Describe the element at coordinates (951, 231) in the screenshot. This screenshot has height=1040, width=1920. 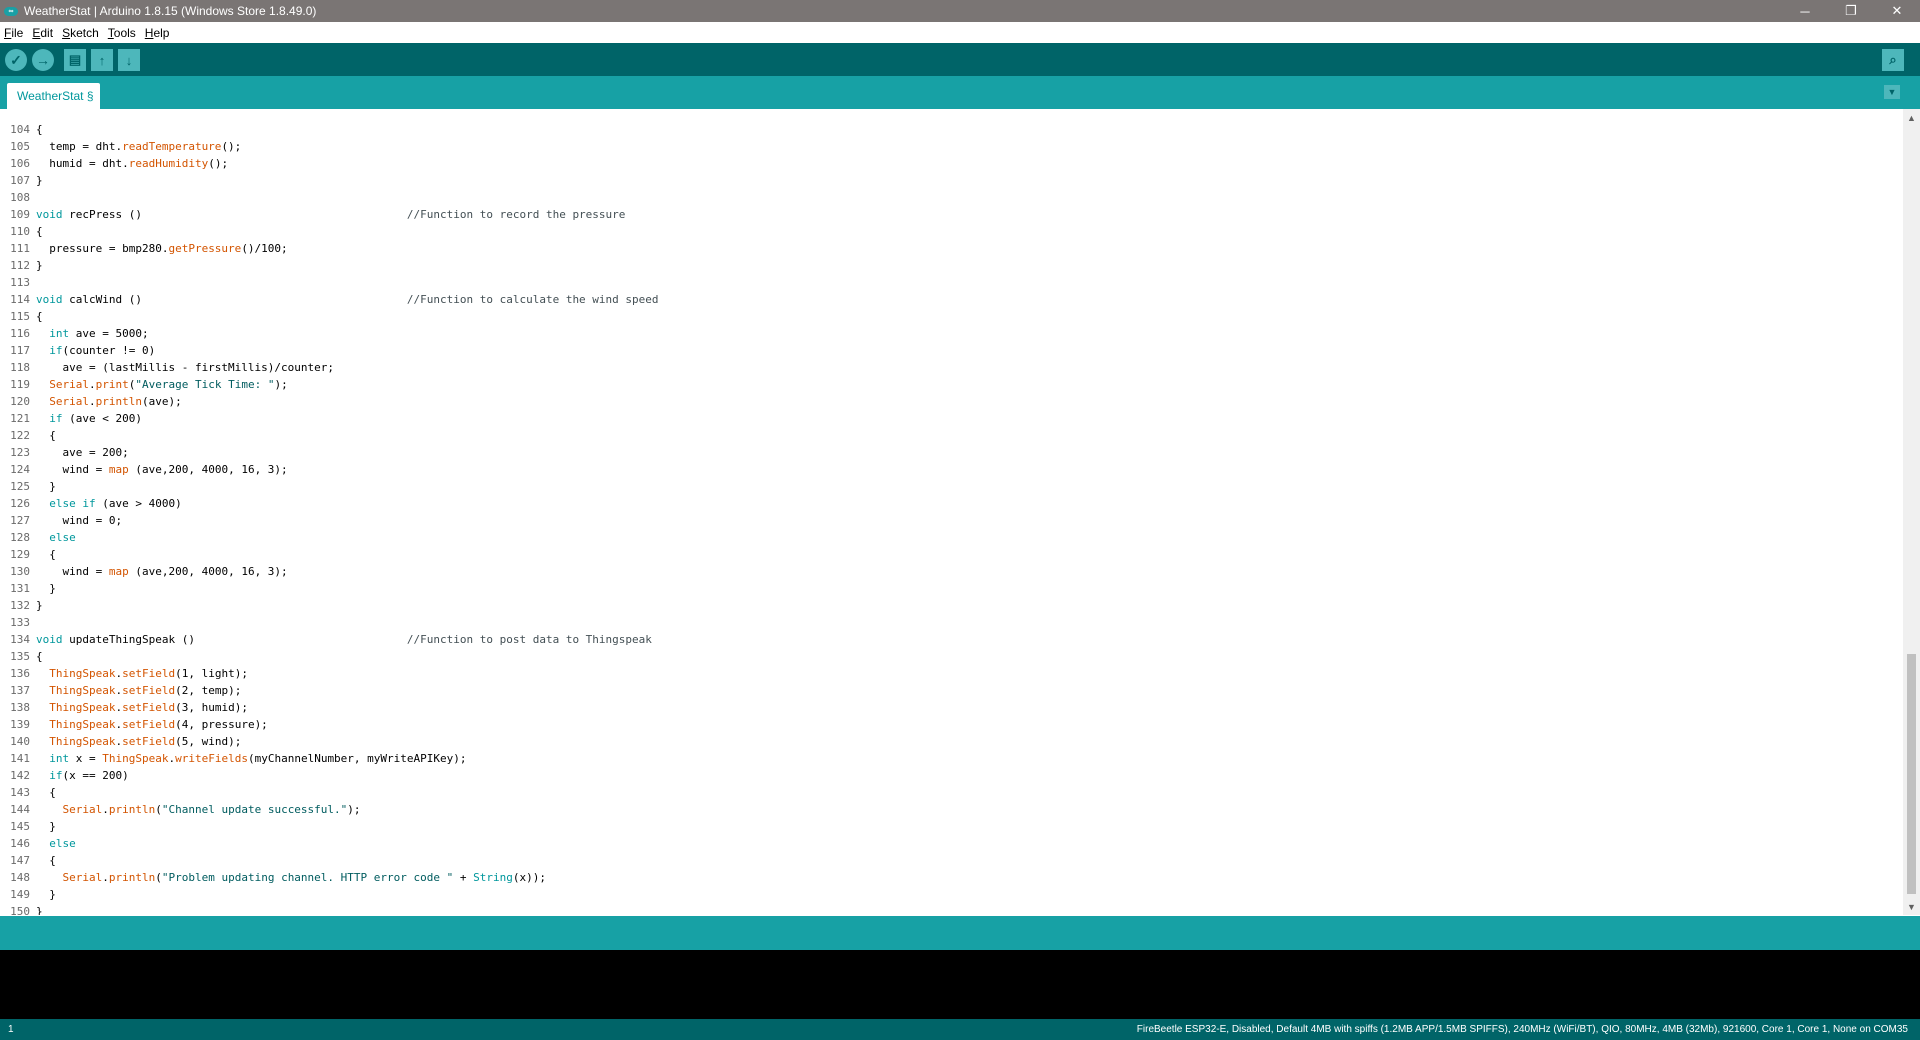
I see `code-line: 110 {` at that location.